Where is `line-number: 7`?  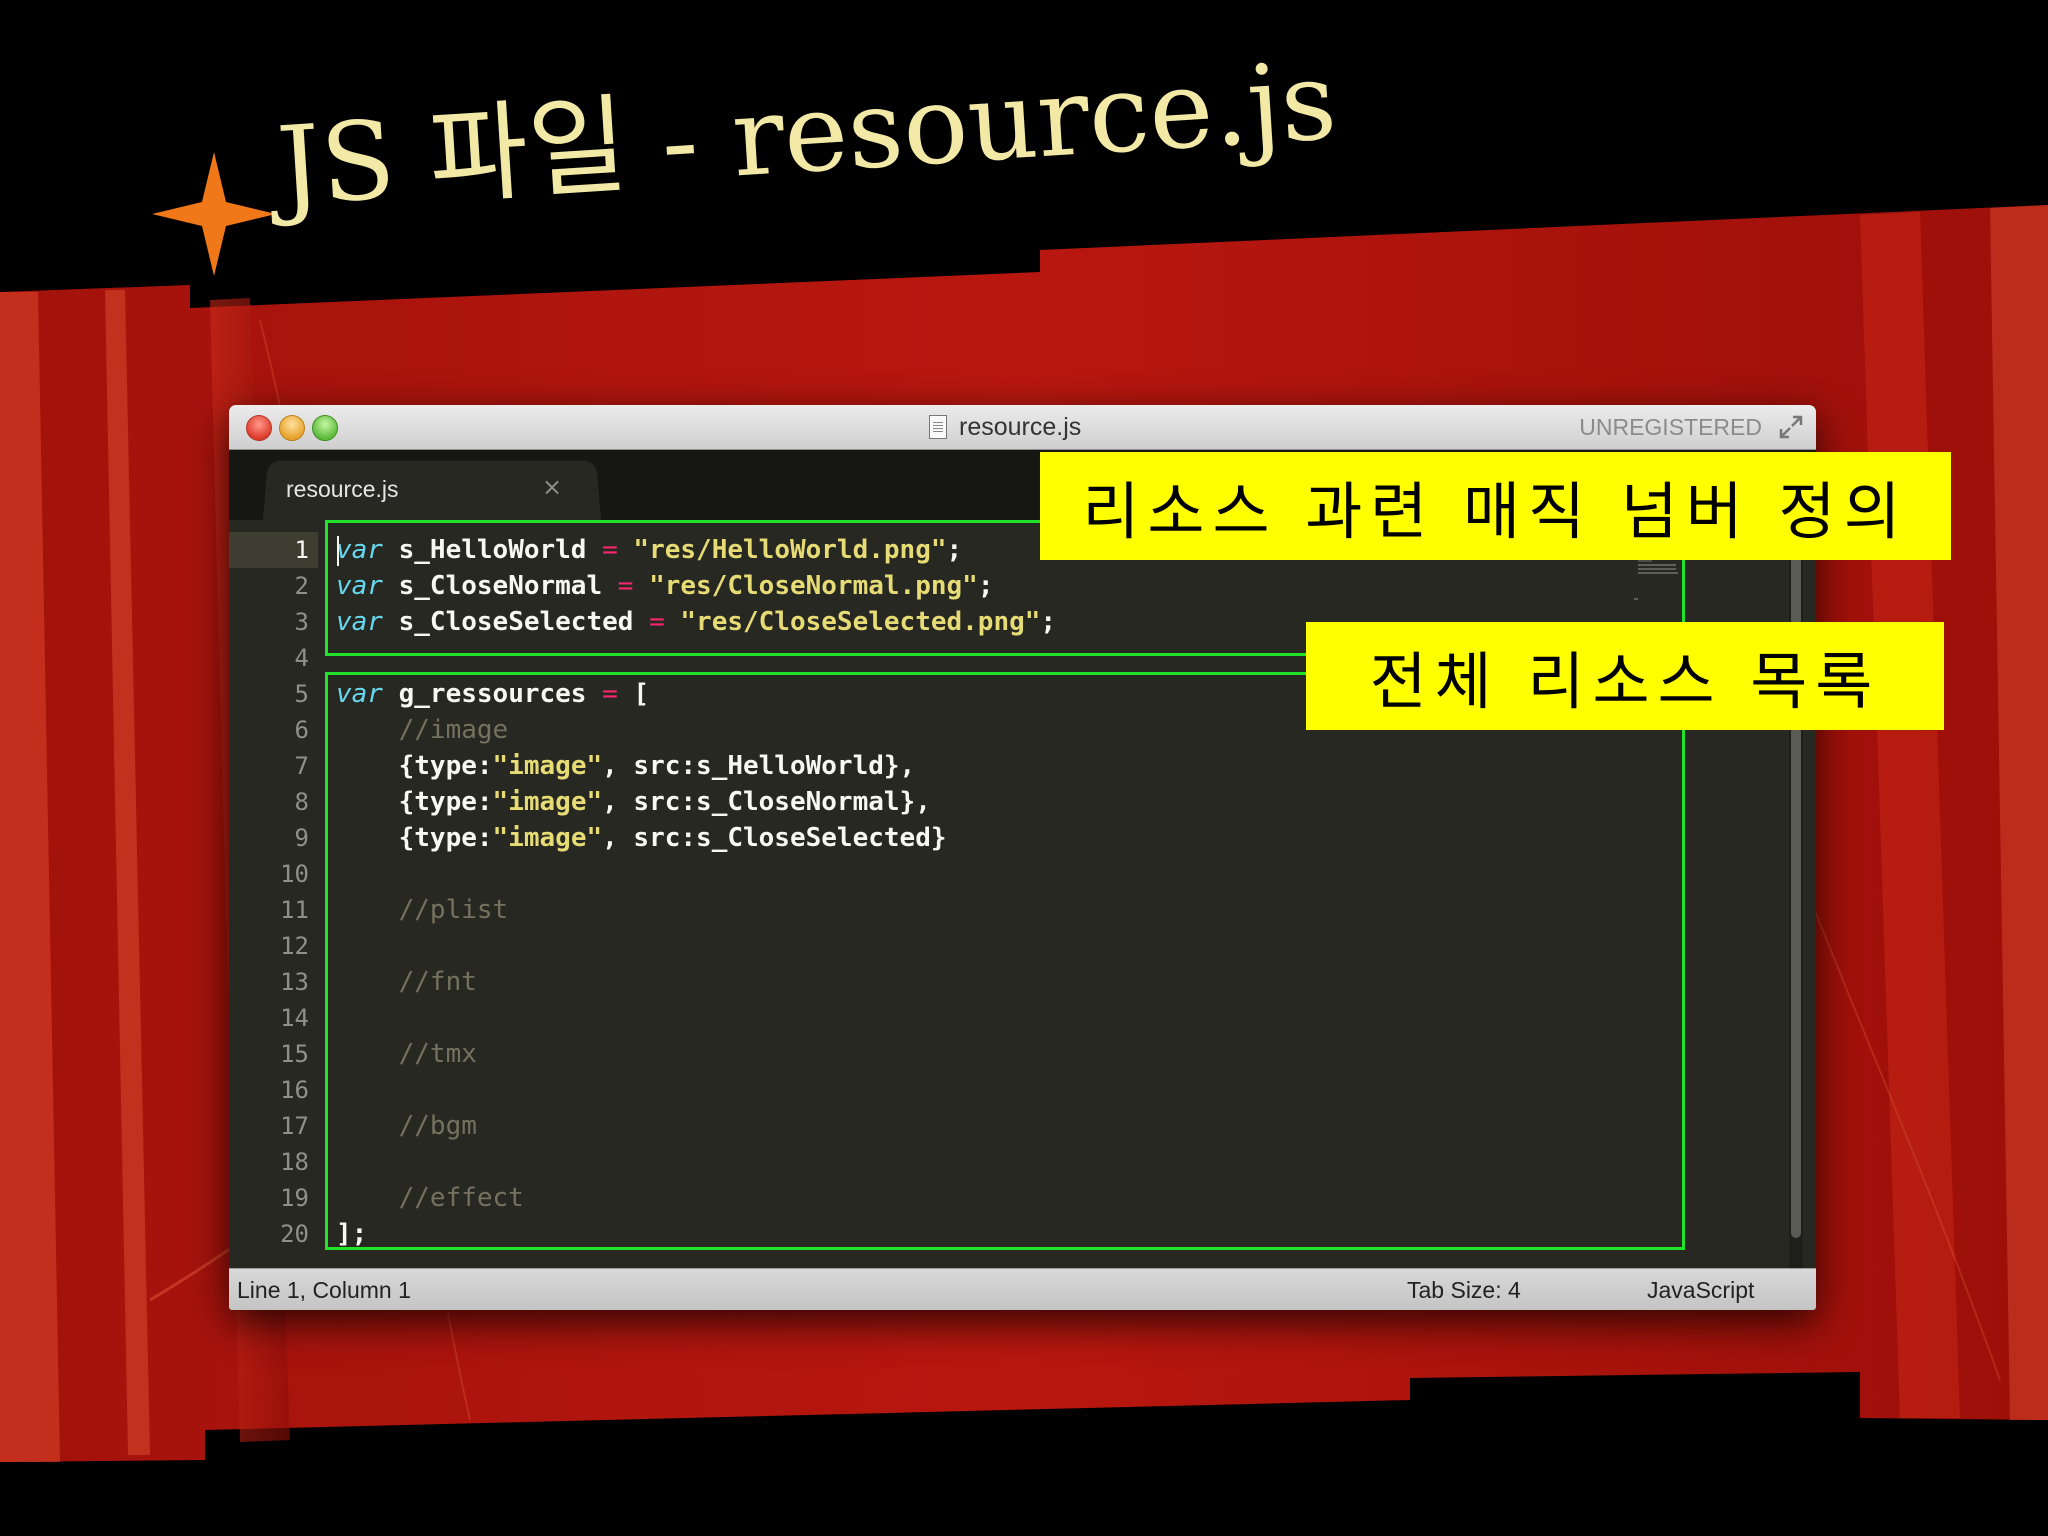
line-number: 7 is located at coordinates (301, 766).